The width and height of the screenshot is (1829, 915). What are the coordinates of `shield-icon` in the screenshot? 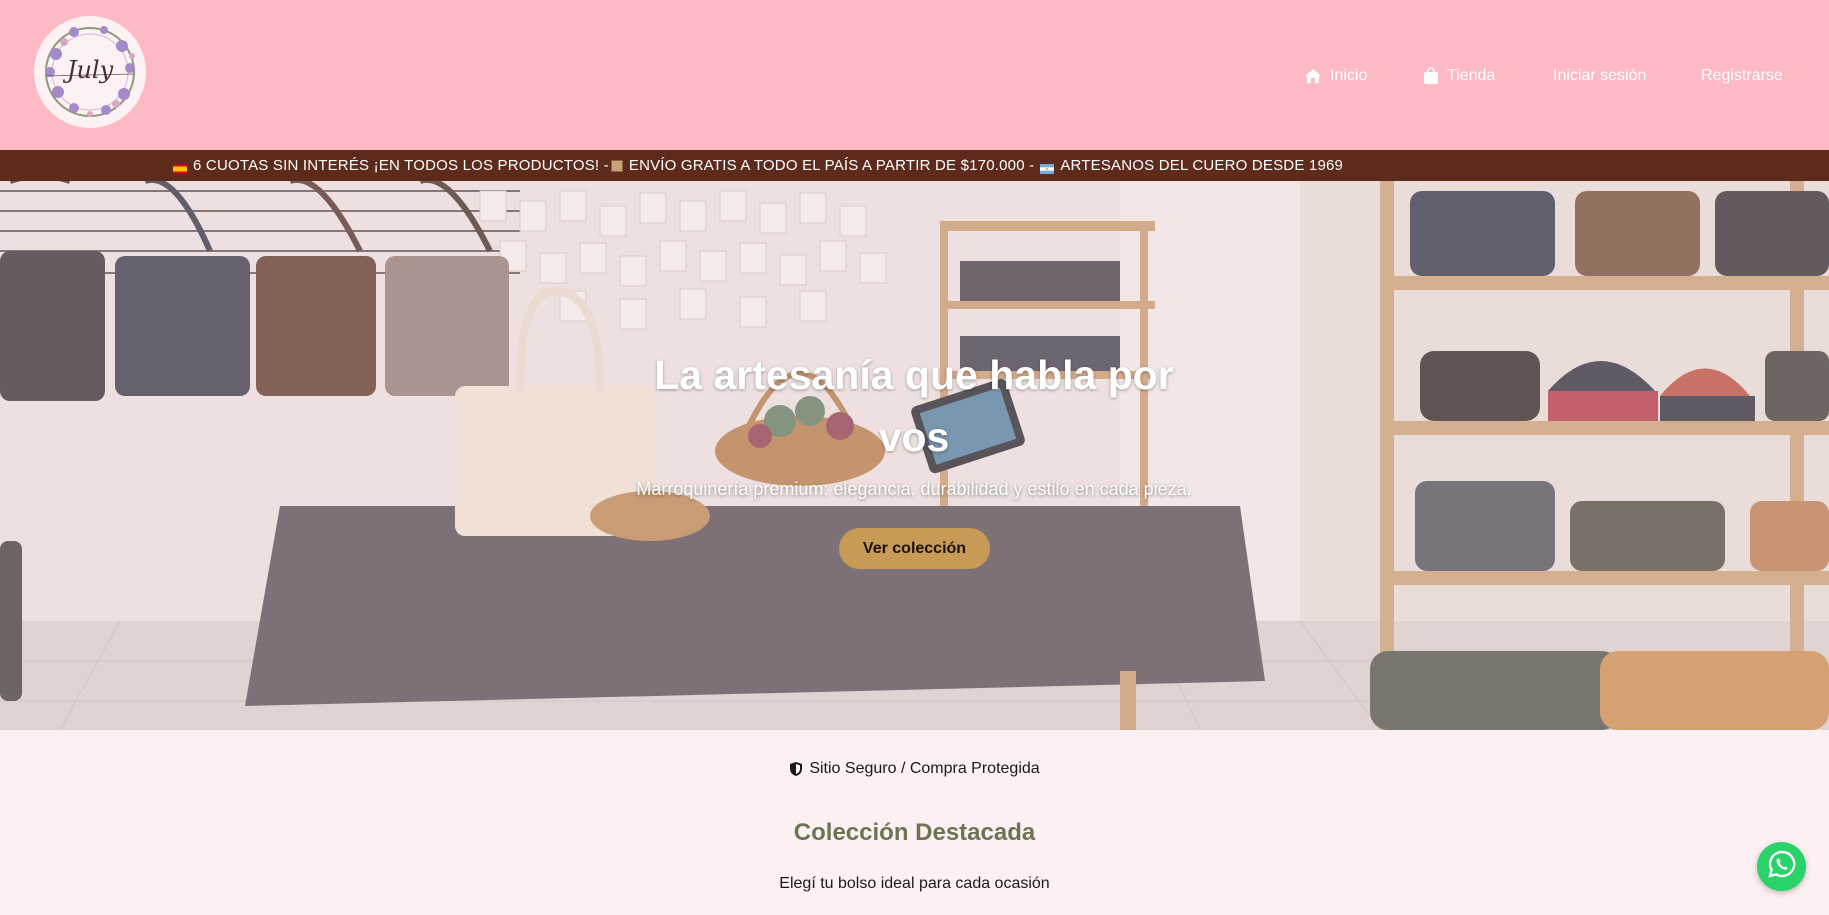 It's located at (796, 769).